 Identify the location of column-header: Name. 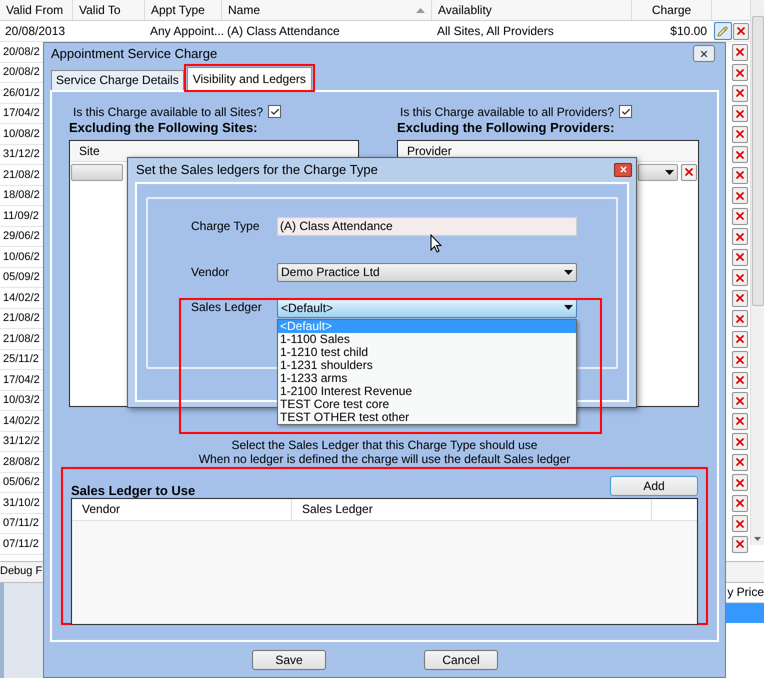
(327, 10).